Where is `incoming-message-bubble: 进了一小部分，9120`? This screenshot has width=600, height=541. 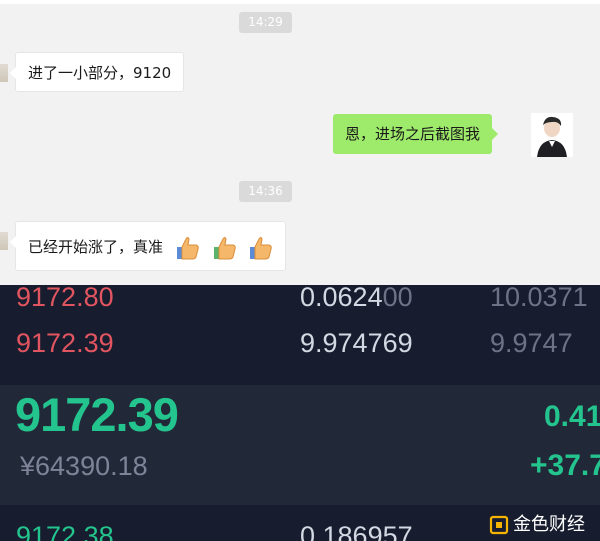
incoming-message-bubble: 进了一小部分，9120 is located at coordinates (97, 72).